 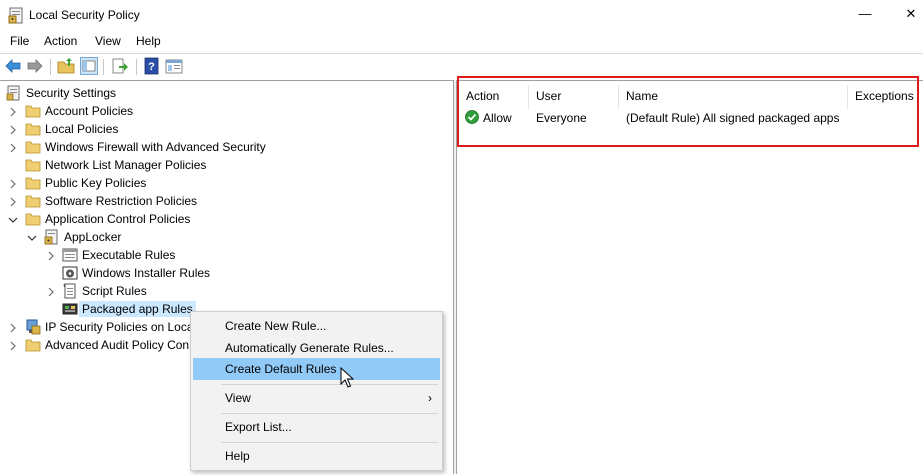 I want to click on tree-item-network-list-manager: Network List Manager Policies, so click(x=115, y=165).